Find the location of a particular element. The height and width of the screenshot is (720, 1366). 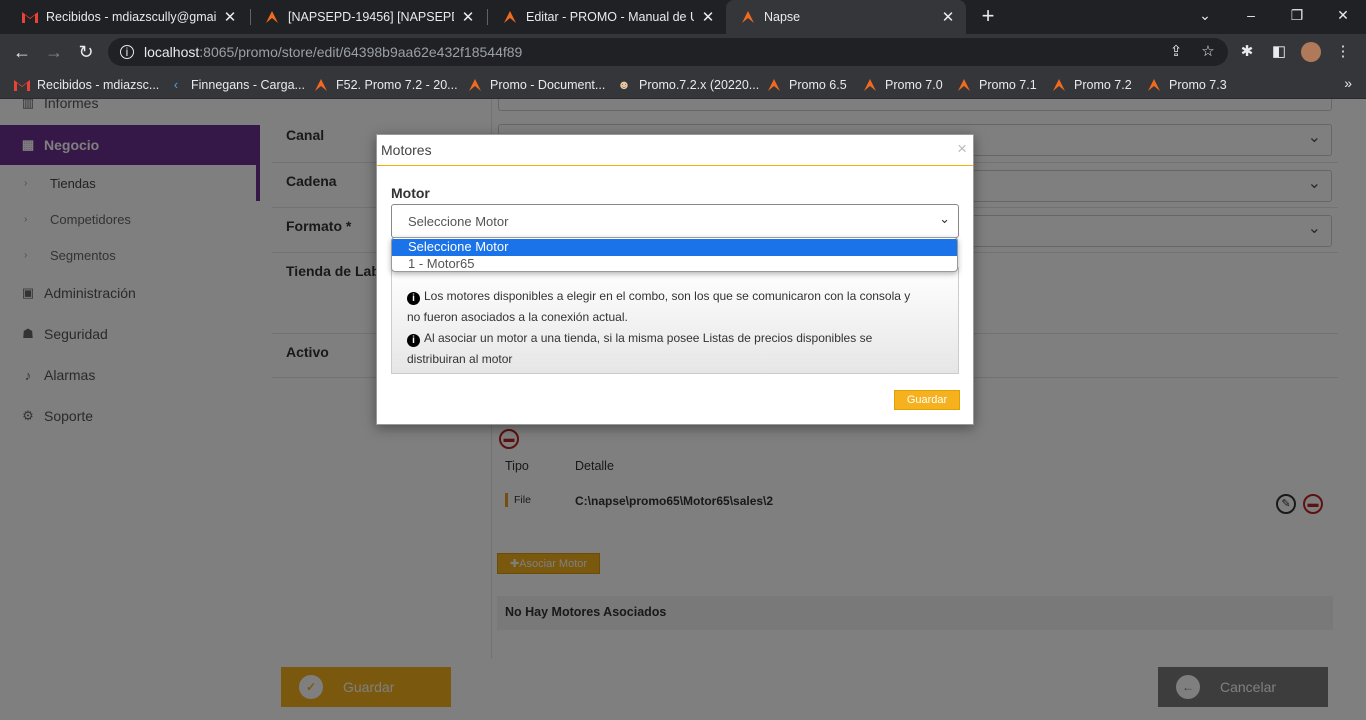

bookmark-promo65: Promo 6.5 is located at coordinates (806, 85).